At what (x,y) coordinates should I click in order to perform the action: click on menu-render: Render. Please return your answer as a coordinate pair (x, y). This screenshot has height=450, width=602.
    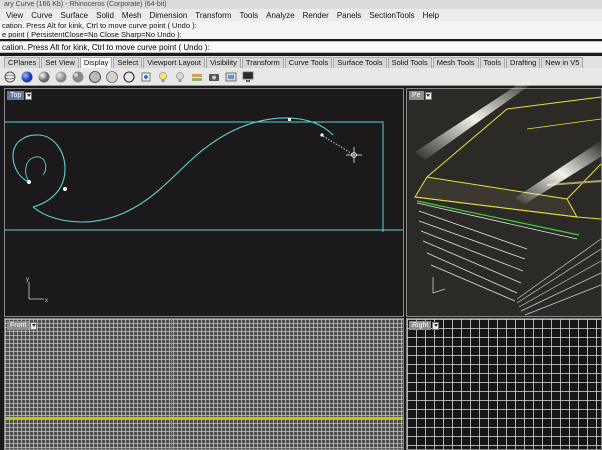
    Looking at the image, I should click on (316, 15).